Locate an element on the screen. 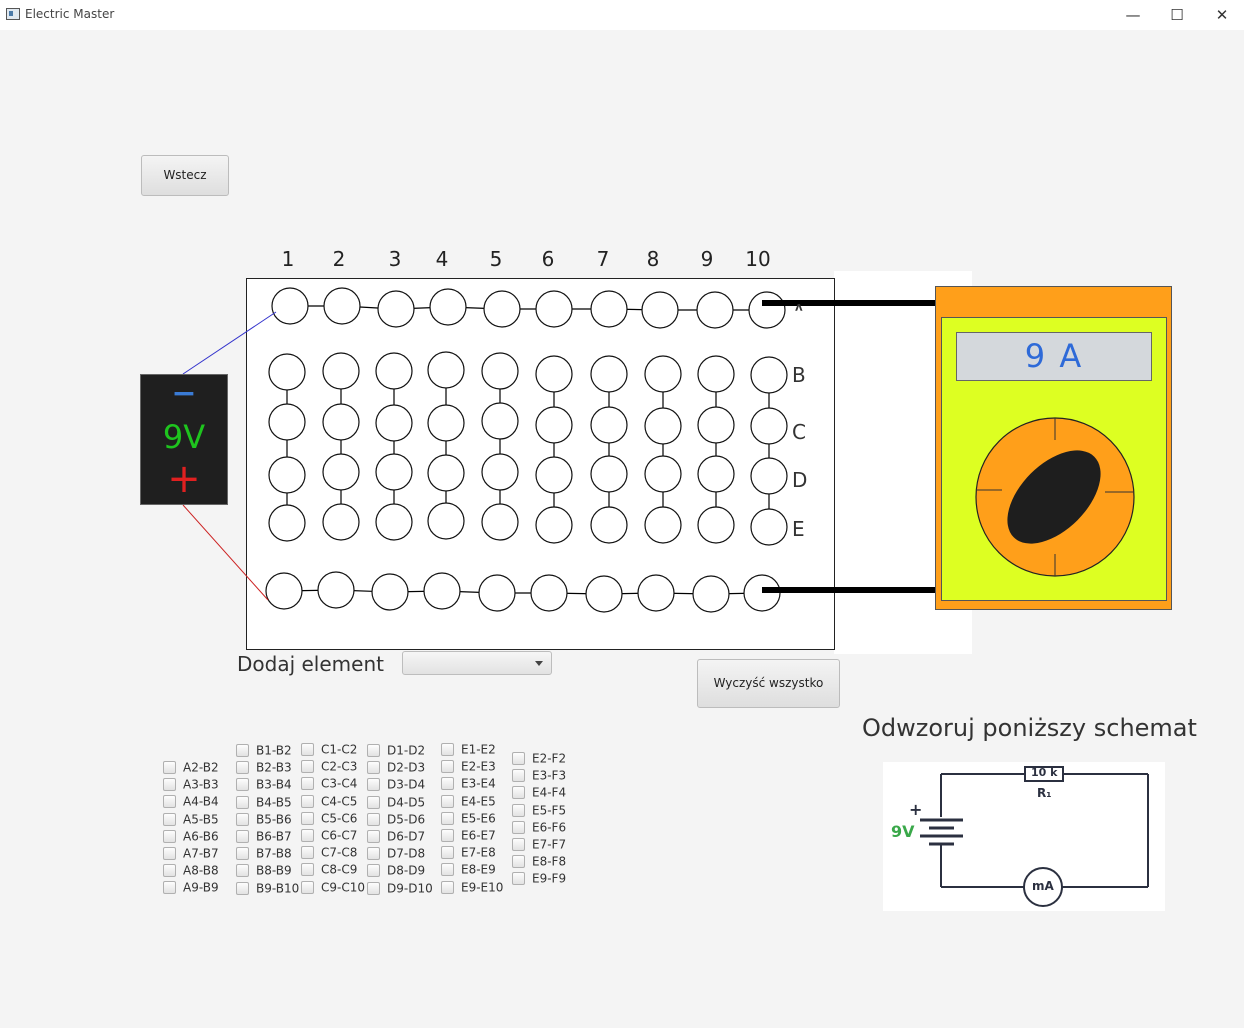  connection-checkbox: D9-D10 is located at coordinates (400, 888).